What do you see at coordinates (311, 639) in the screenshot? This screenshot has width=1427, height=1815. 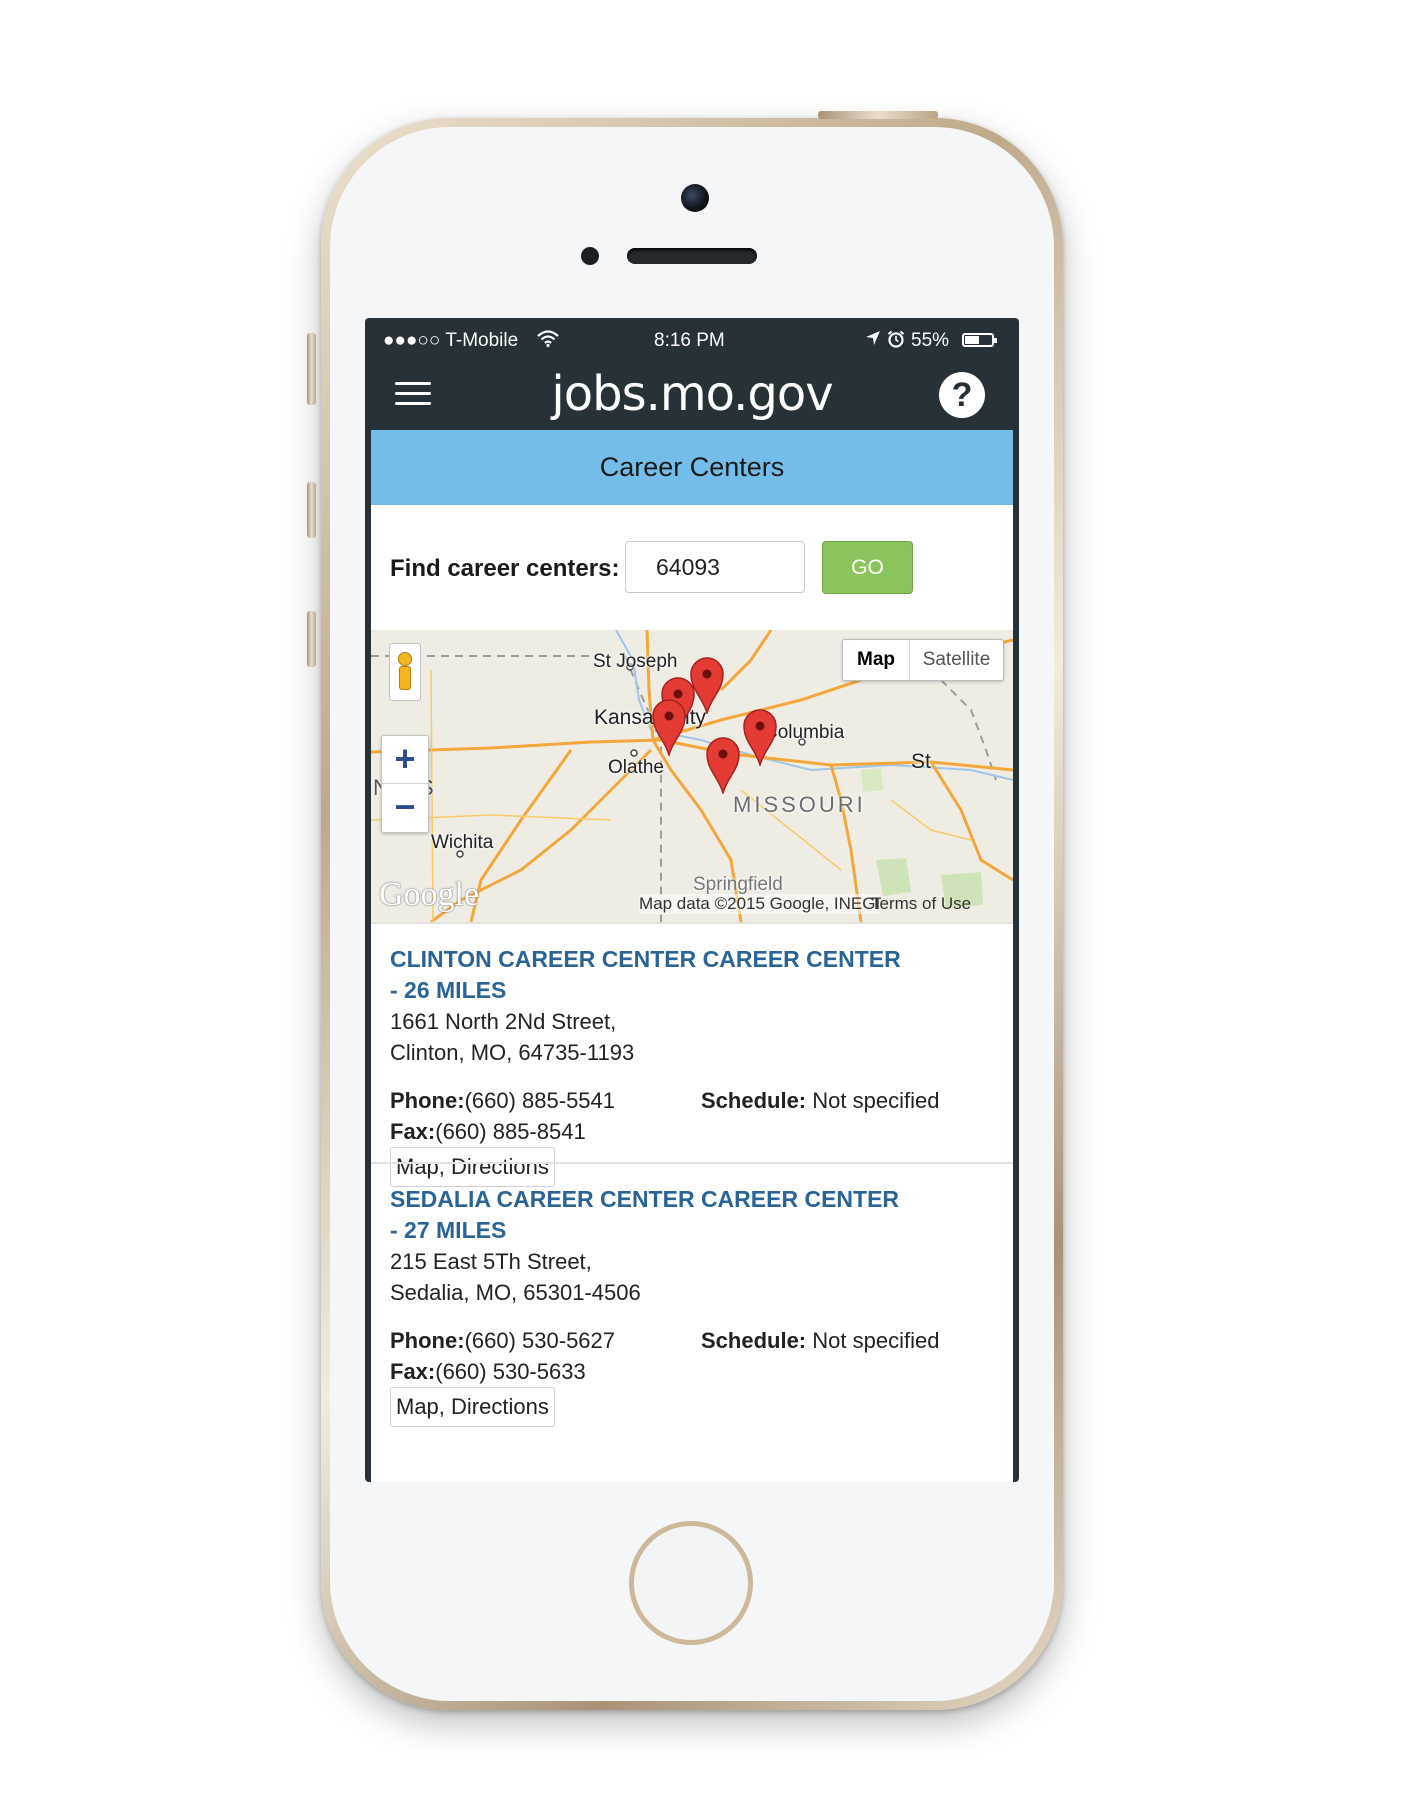 I see `volume-down-button` at bounding box center [311, 639].